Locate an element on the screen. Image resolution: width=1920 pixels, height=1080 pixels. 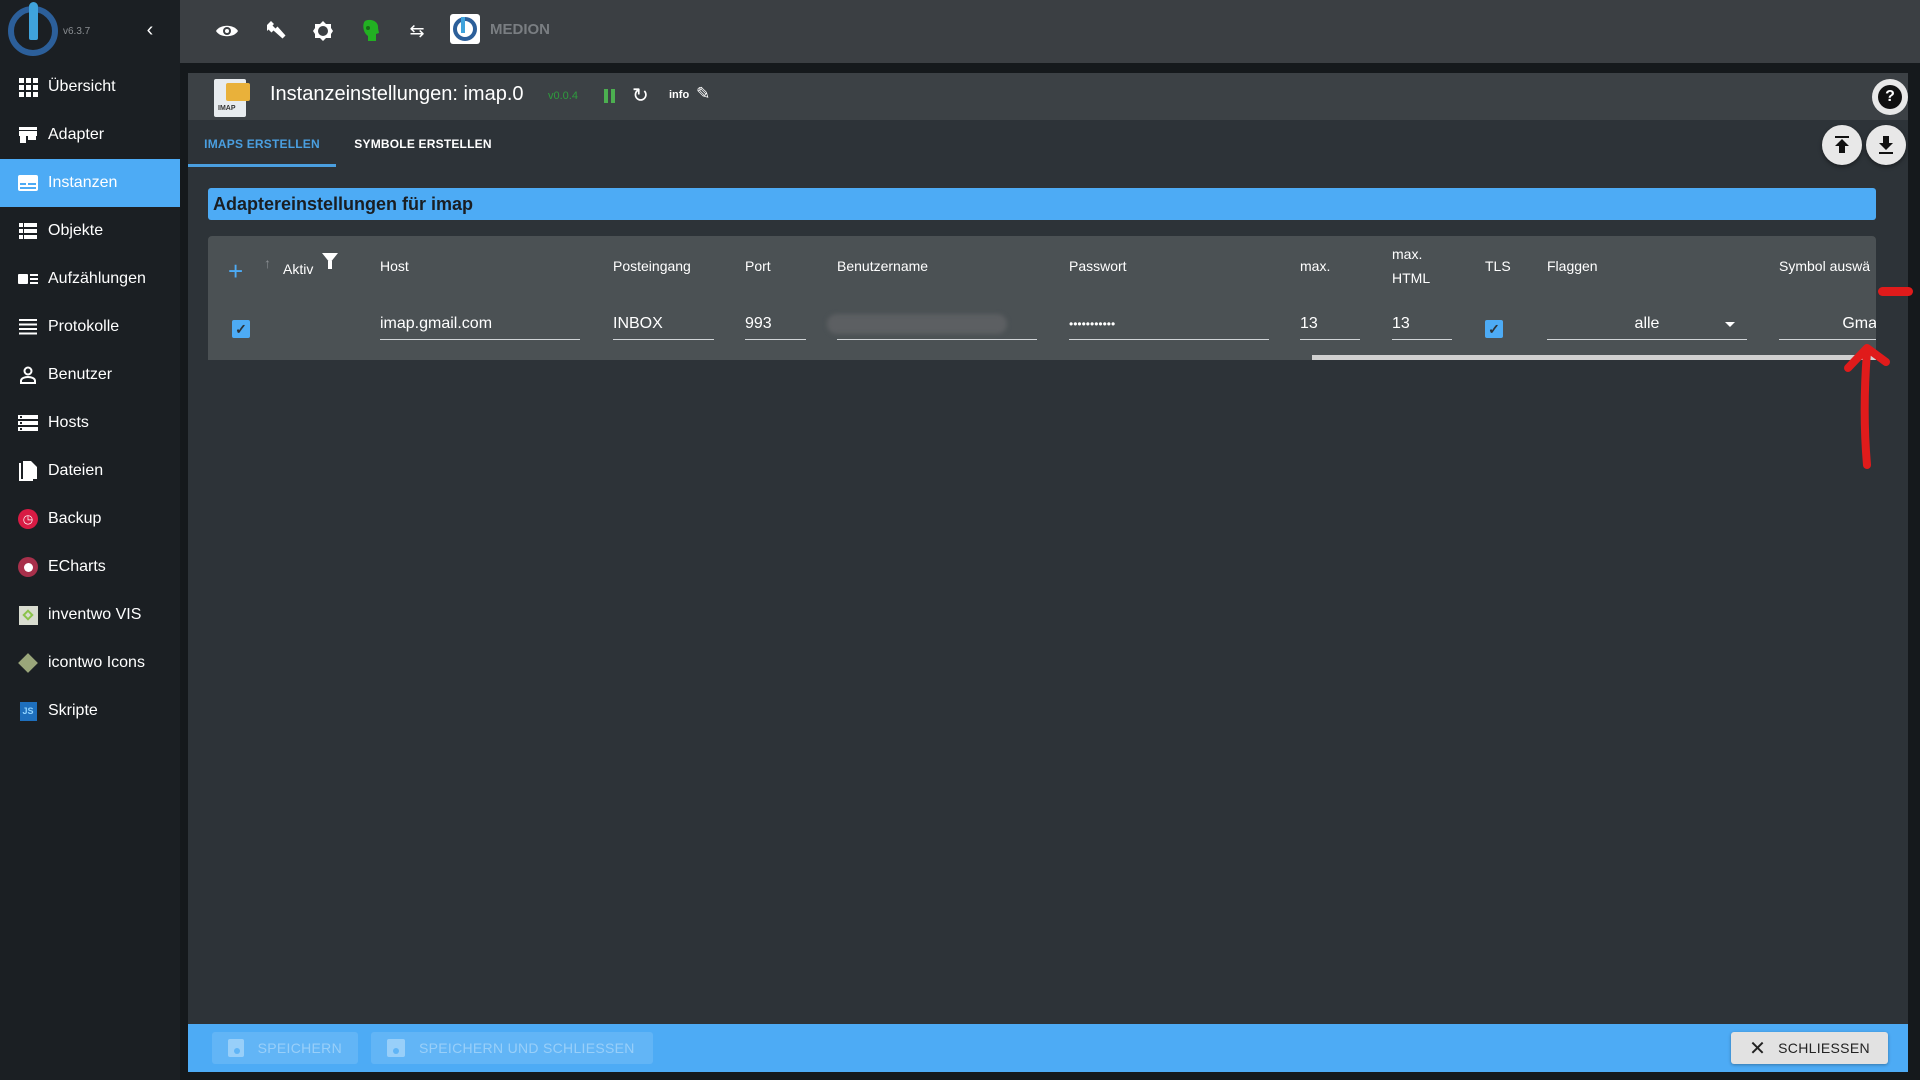
column-header-aktiv: Aktiv is located at coordinates (298, 269).